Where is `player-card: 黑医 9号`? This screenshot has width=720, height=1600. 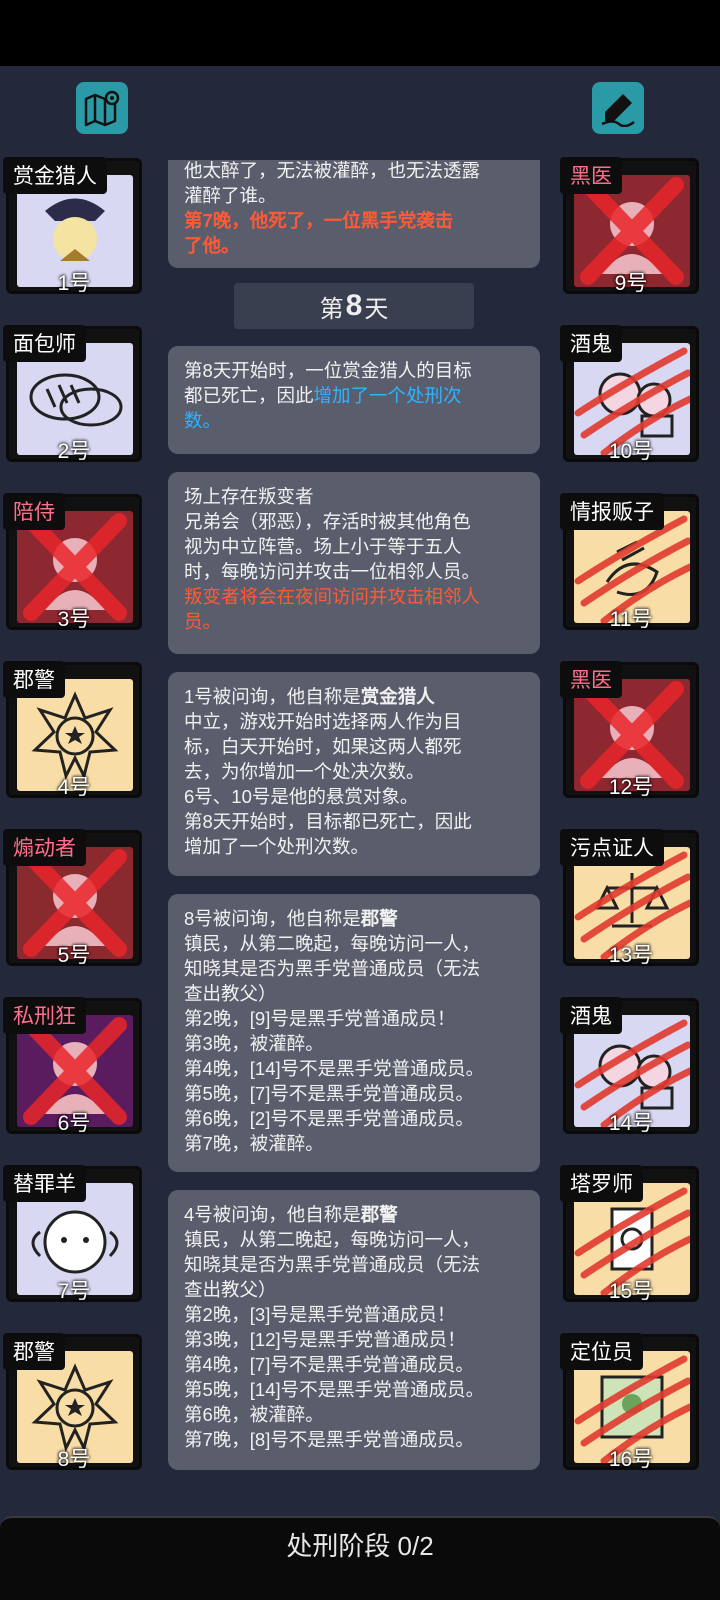 player-card: 黑医 9号 is located at coordinates (629, 226).